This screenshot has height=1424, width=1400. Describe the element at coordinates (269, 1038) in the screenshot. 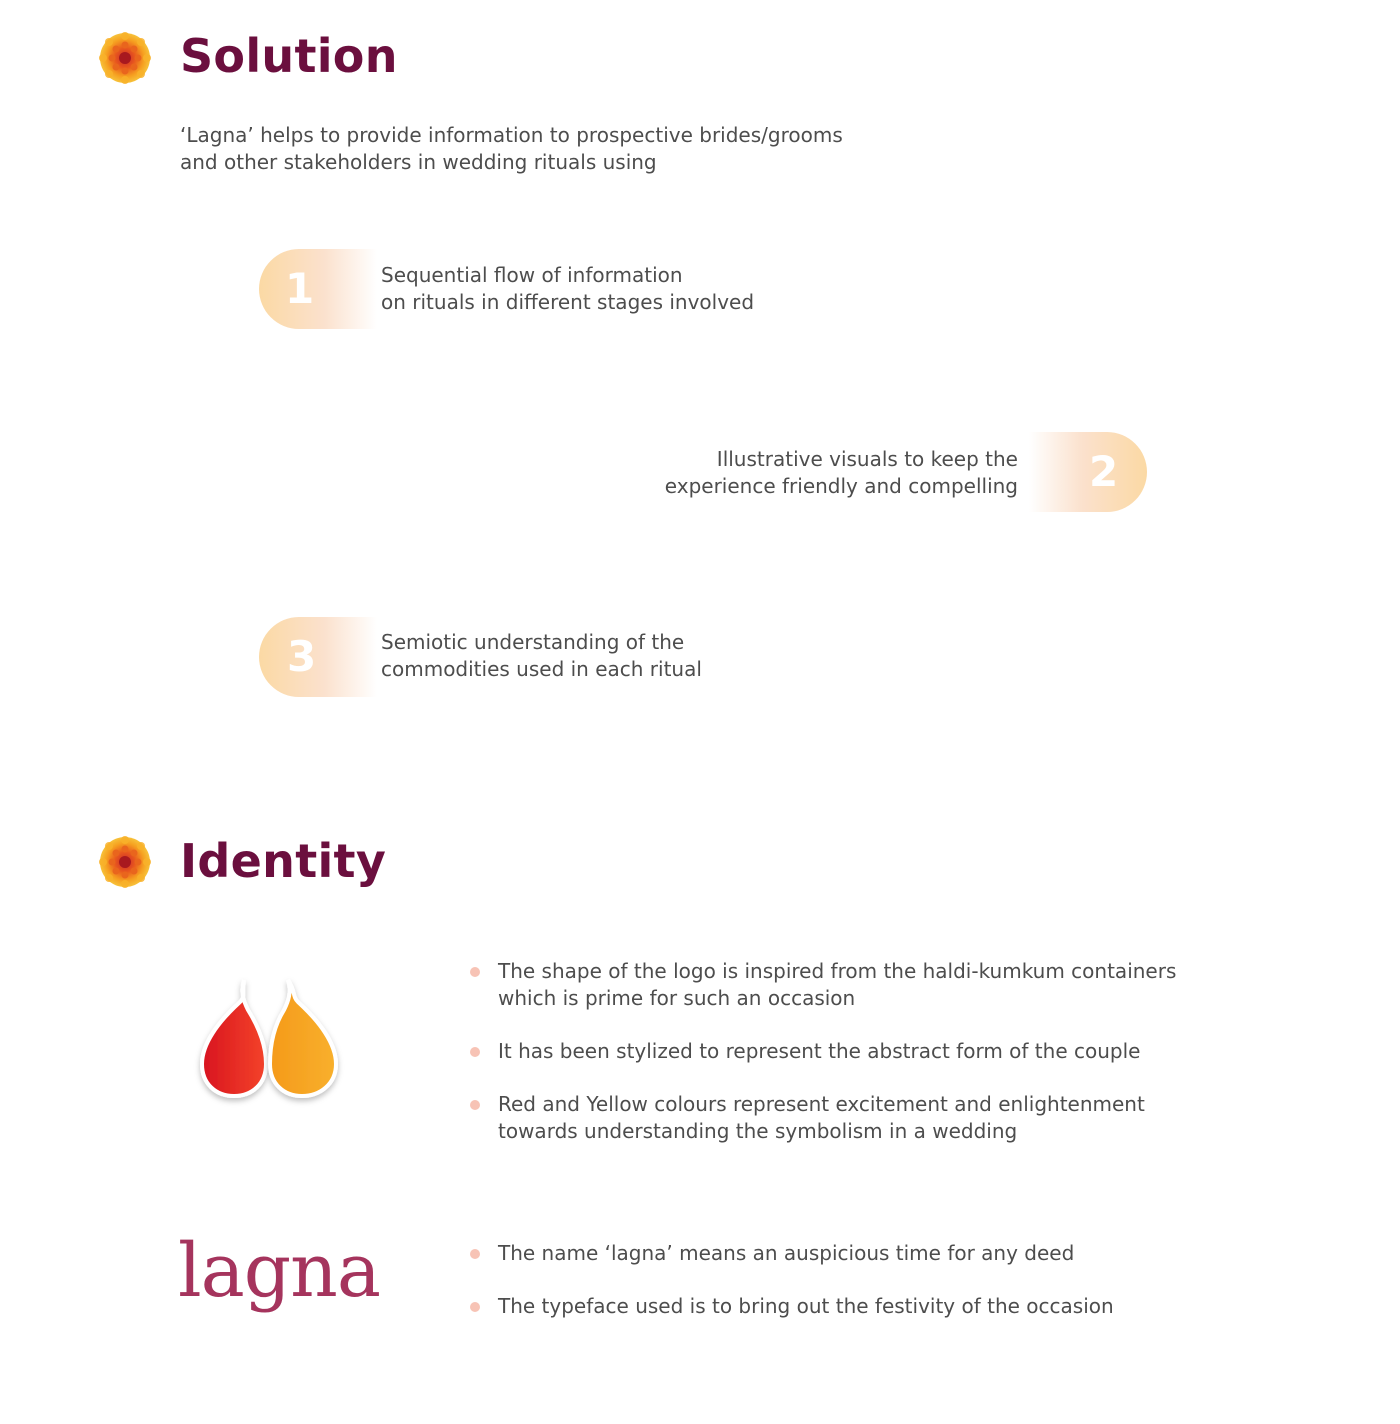

I see `lagna-logo-drops-icon` at that location.